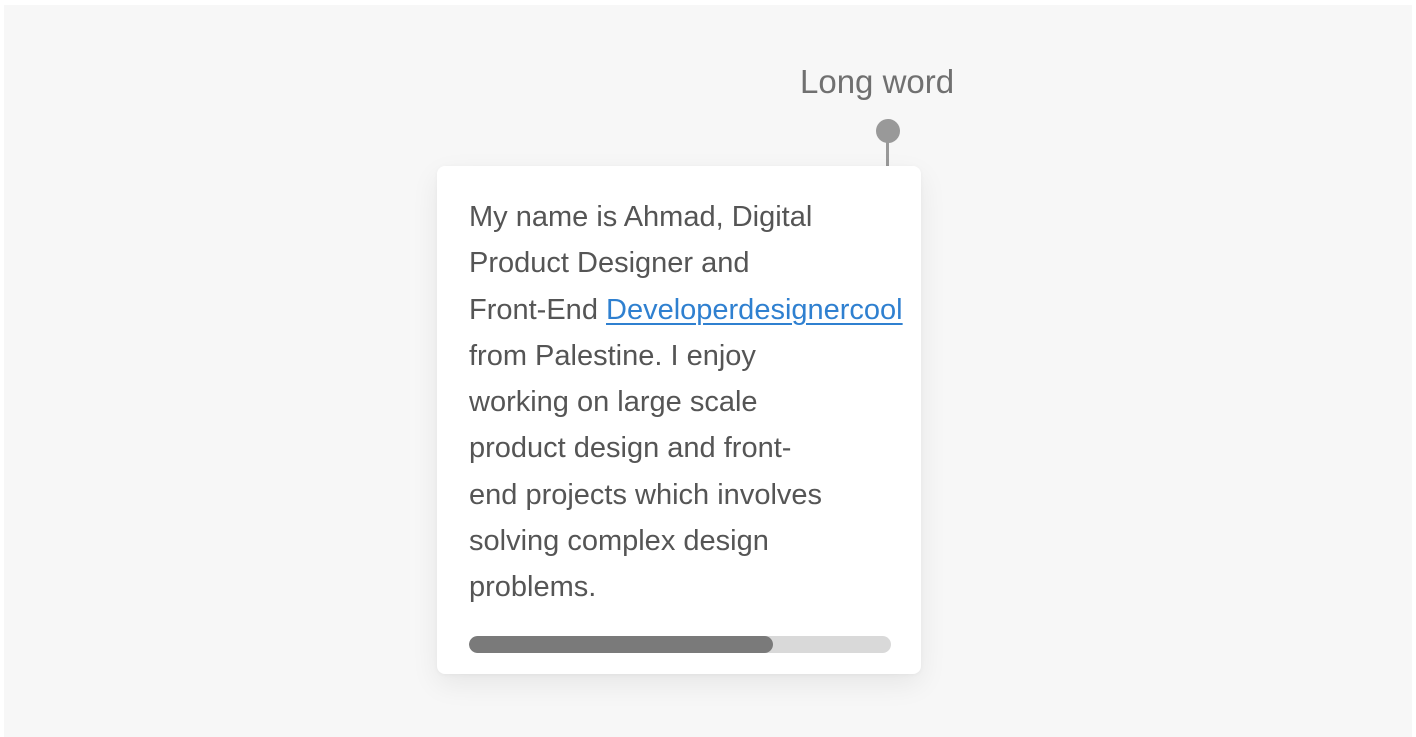 Image resolution: width=1416 pixels, height=737 pixels. I want to click on bio-line: end projects which involves, so click(646, 494).